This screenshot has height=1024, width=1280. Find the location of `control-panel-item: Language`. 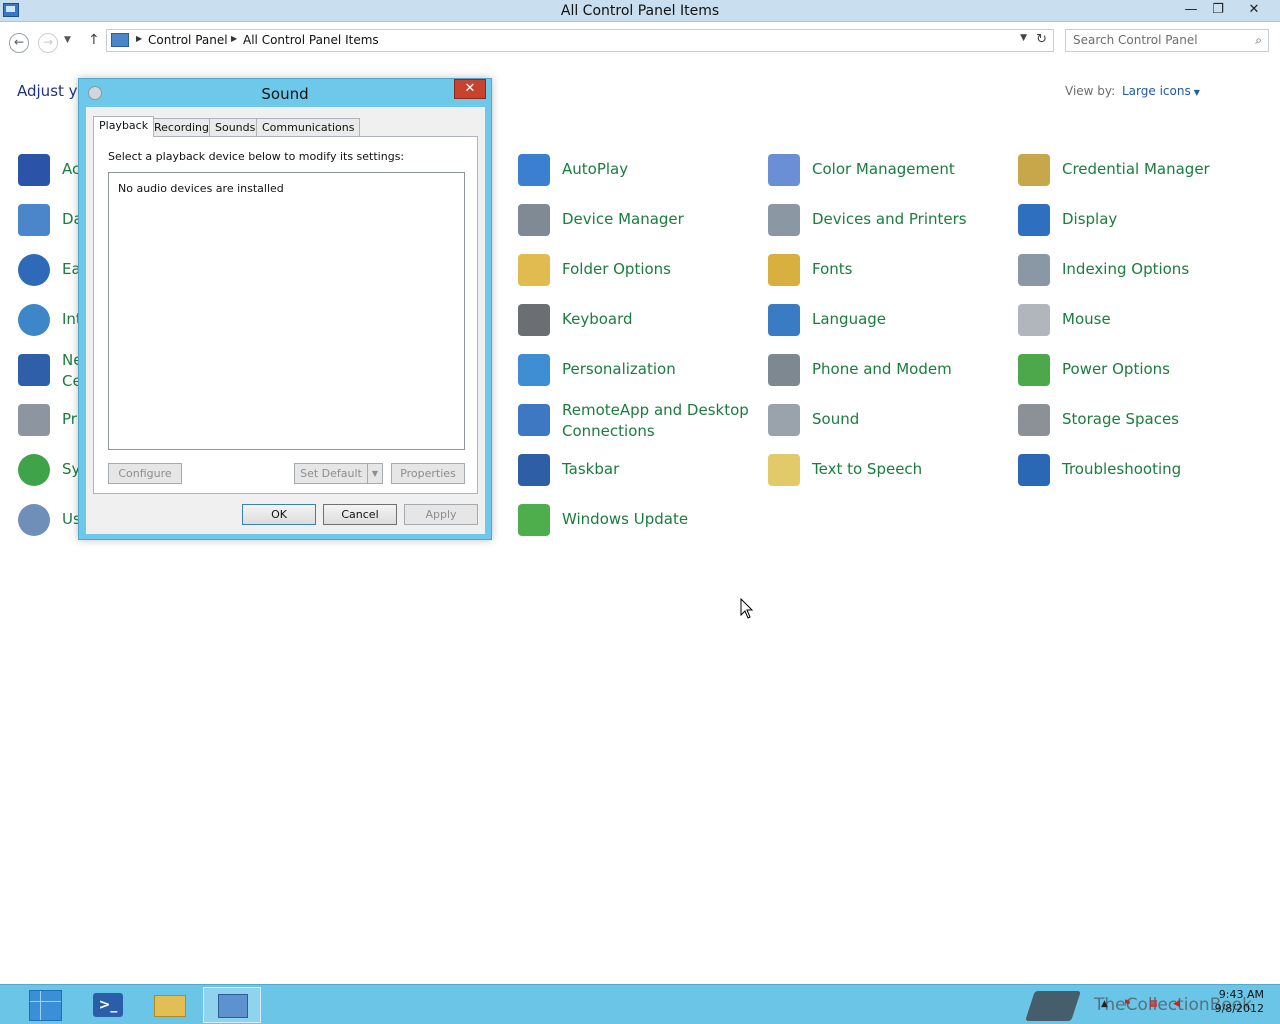

control-panel-item: Language is located at coordinates (888, 320).